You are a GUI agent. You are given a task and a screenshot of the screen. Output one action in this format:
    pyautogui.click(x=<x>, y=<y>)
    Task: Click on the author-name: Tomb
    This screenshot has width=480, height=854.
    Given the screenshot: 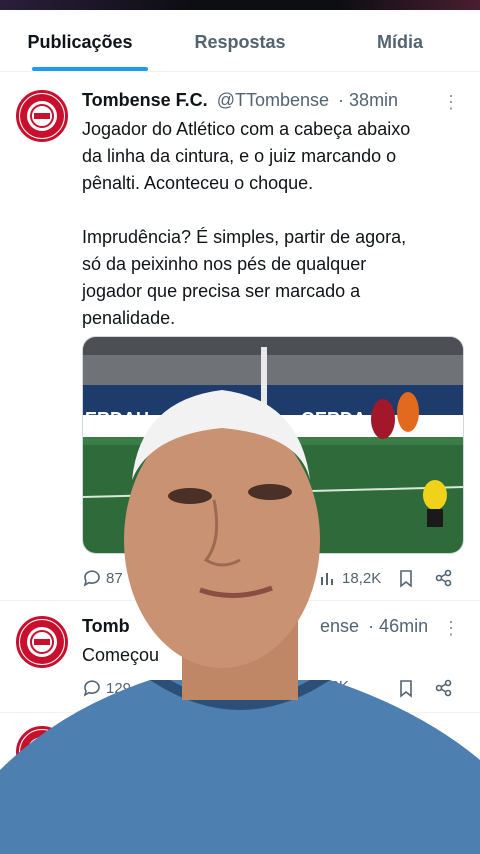 What is the action you would take?
    pyautogui.click(x=106, y=626)
    